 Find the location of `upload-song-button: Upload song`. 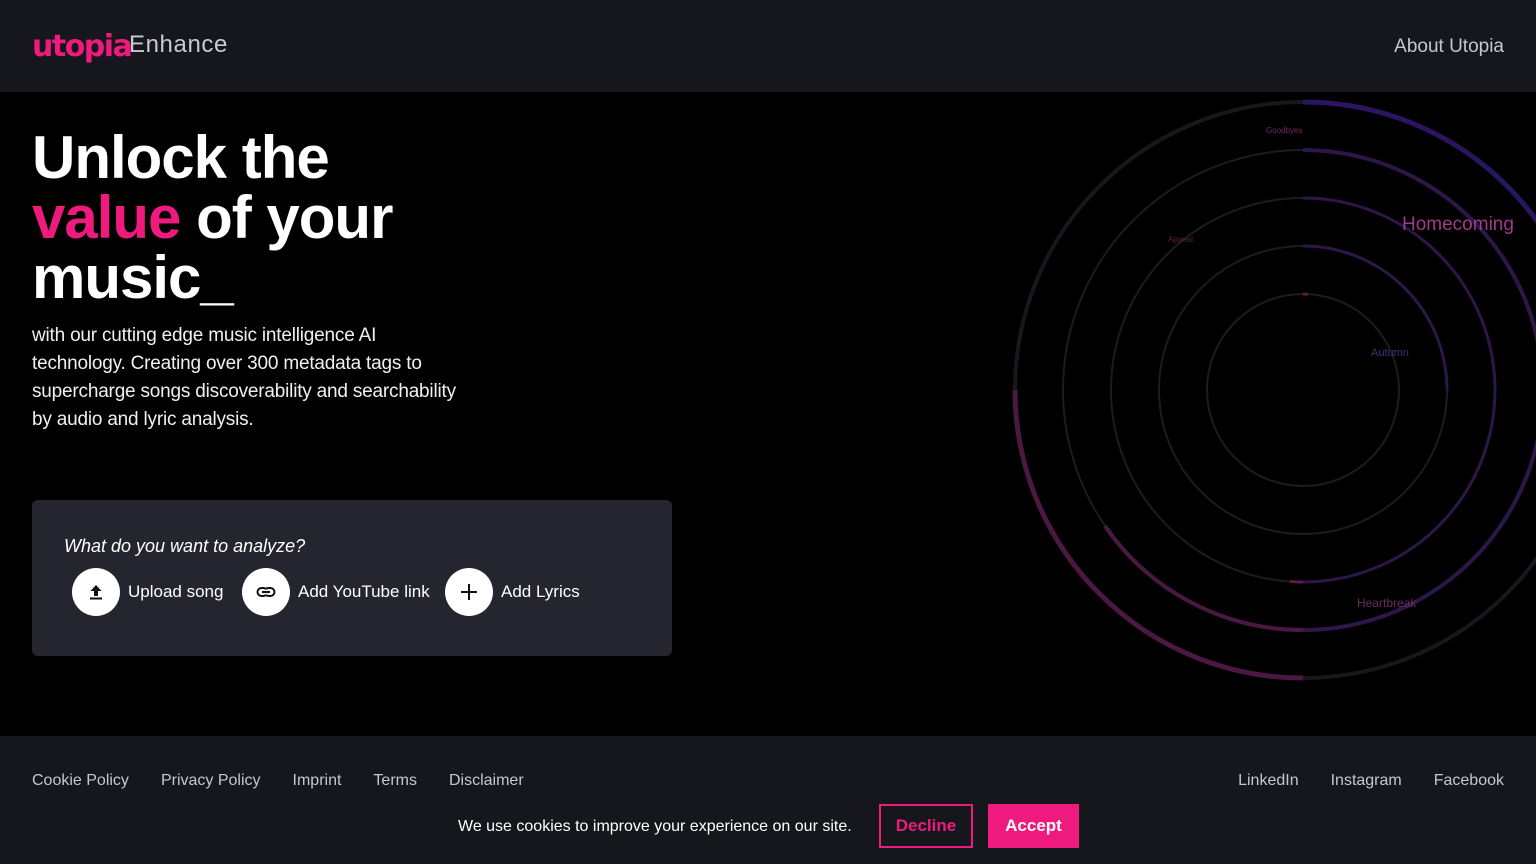

upload-song-button: Upload song is located at coordinates (147, 592).